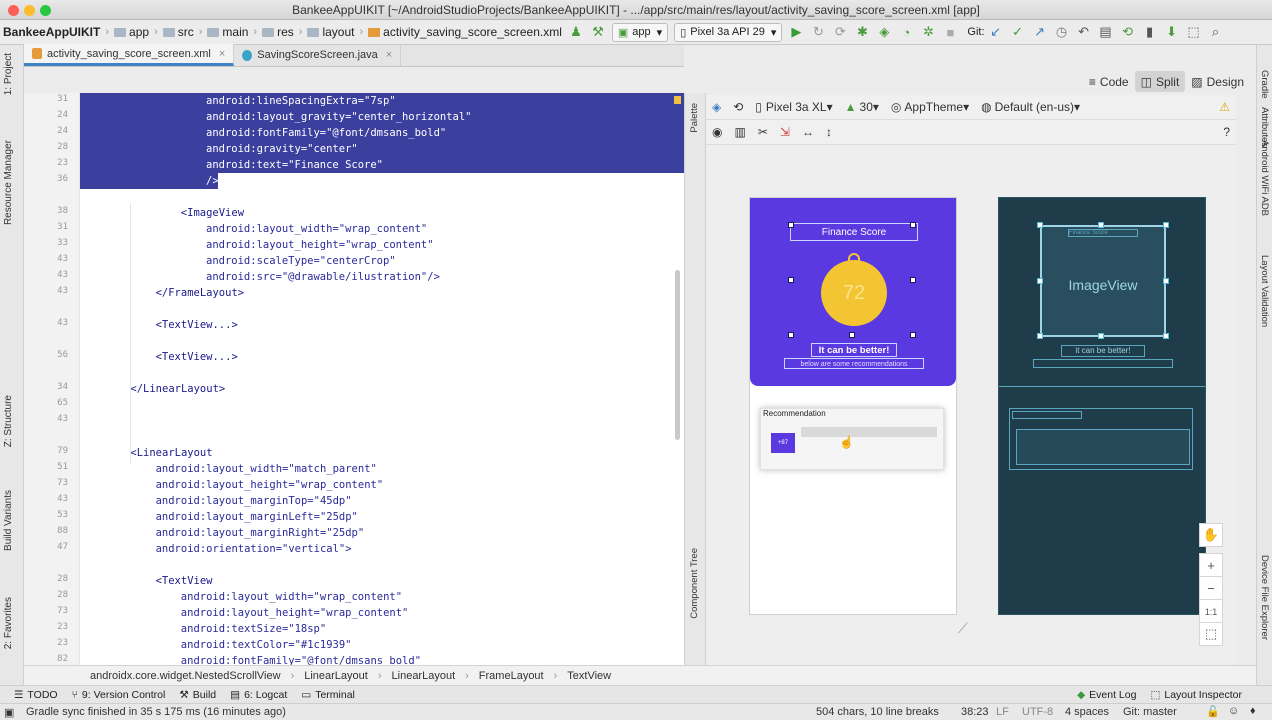  I want to click on recommendation-card: Recommendation +87 ☝, so click(852, 439).